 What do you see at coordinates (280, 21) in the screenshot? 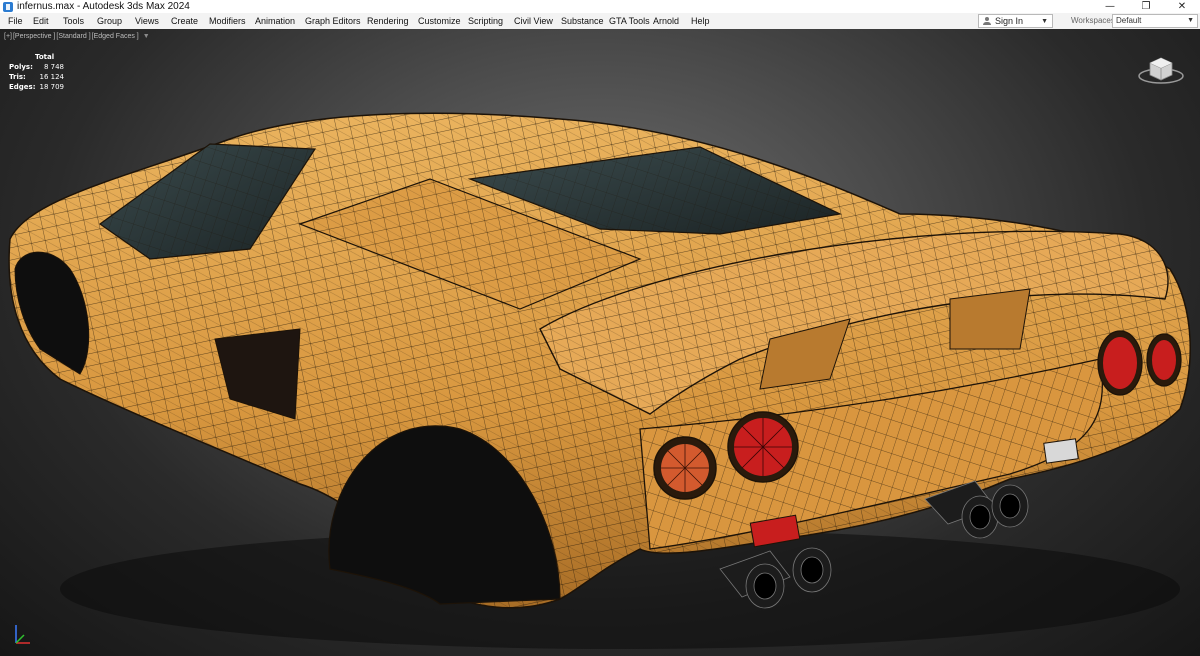
I see `menu-animation: Animation` at bounding box center [280, 21].